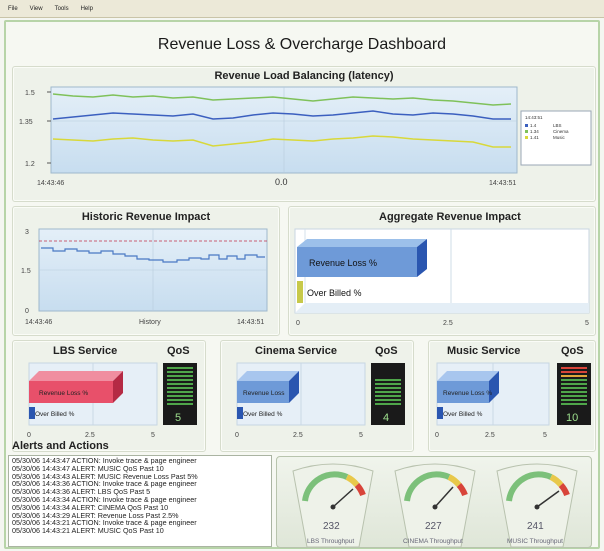 This screenshot has height=551, width=604. I want to click on latency-ytick-top: 1.5, so click(30, 93).